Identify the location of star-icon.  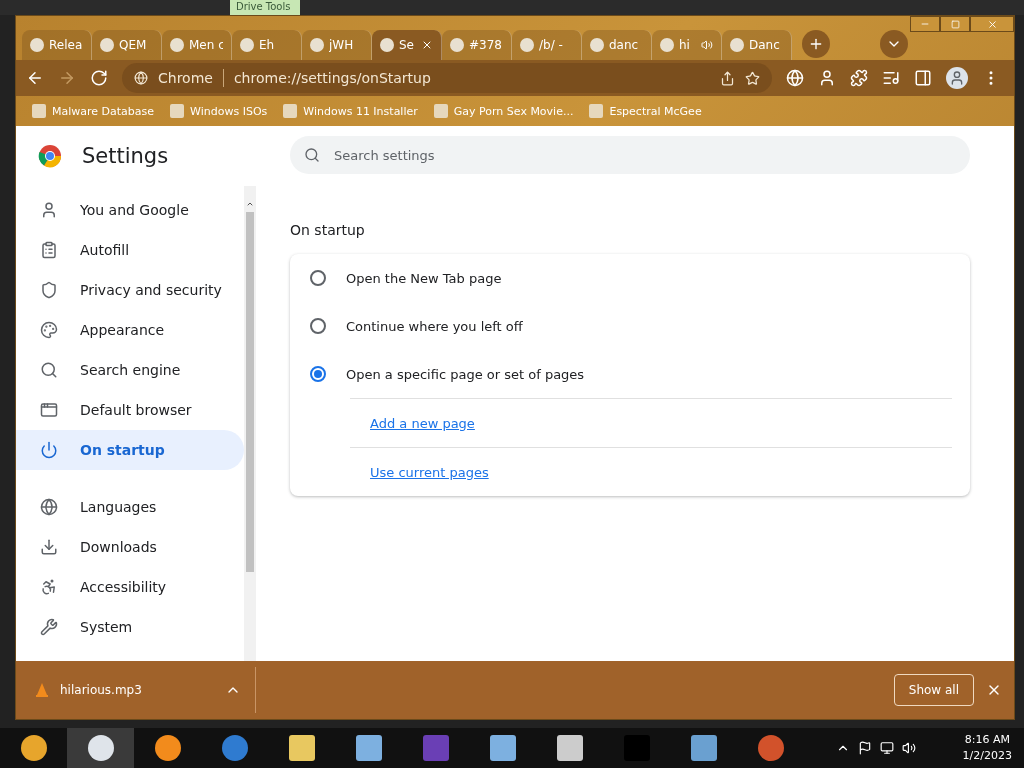
(752, 78).